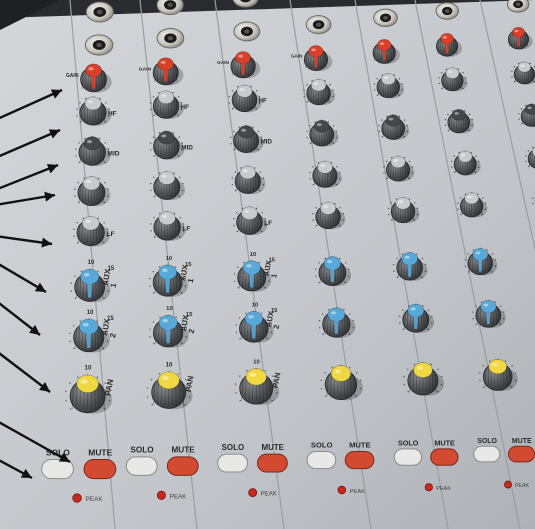 The width and height of the screenshot is (535, 529). What do you see at coordinates (145, 69) in the screenshot?
I see `gain-label: GAIN` at bounding box center [145, 69].